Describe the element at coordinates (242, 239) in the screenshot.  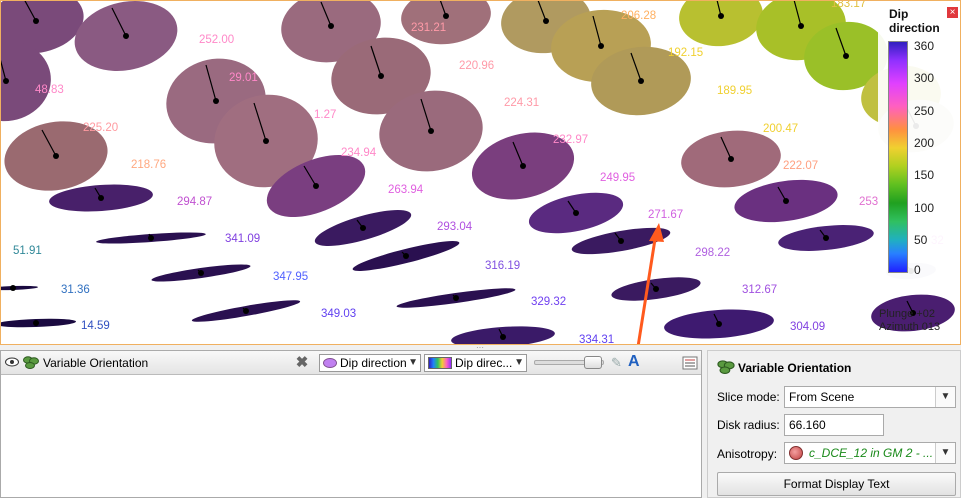
I see `dip-direction-label: 341.09` at that location.